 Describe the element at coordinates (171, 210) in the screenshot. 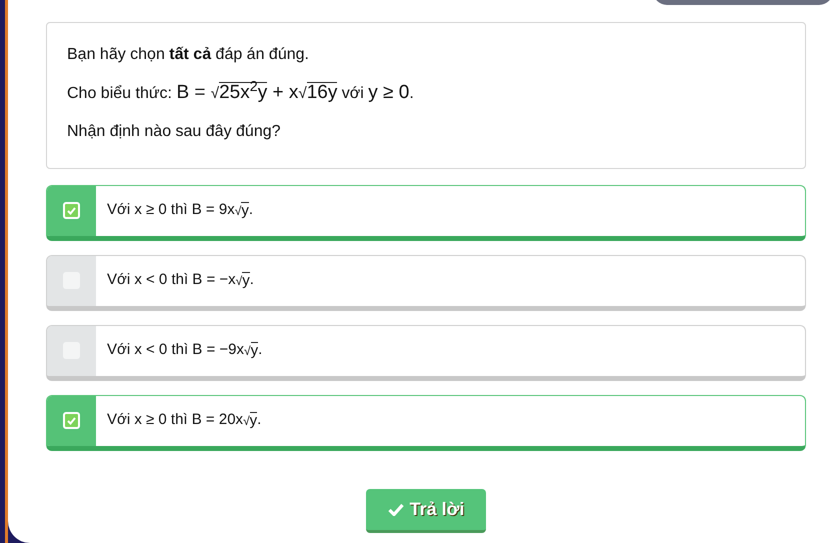

I see `text: Với x ≥ 0 thì B = 9x` at that location.